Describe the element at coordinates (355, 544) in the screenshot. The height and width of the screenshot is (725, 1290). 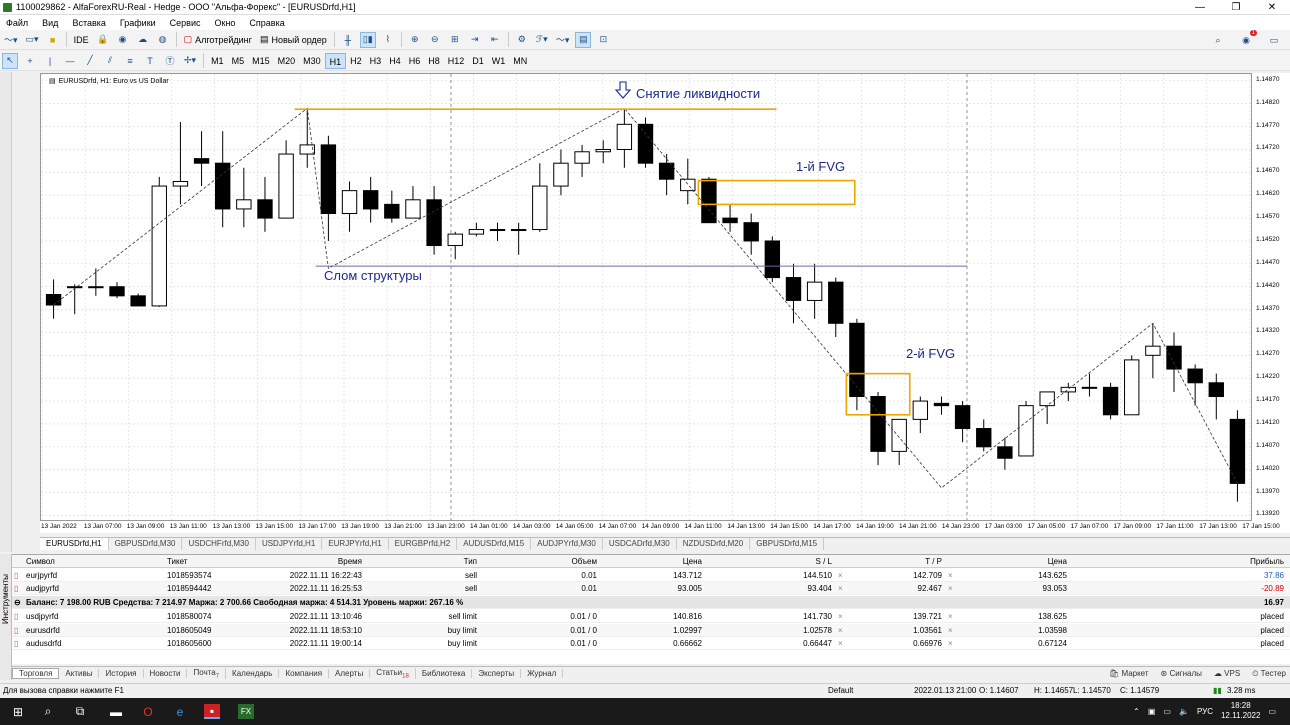
I see `chart-tab: EURJPYrfd,H1` at that location.